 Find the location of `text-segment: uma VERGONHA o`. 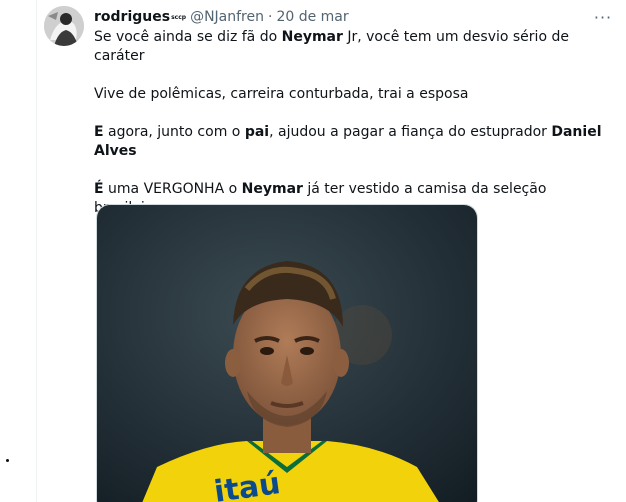

text-segment: uma VERGONHA o is located at coordinates (172, 189).